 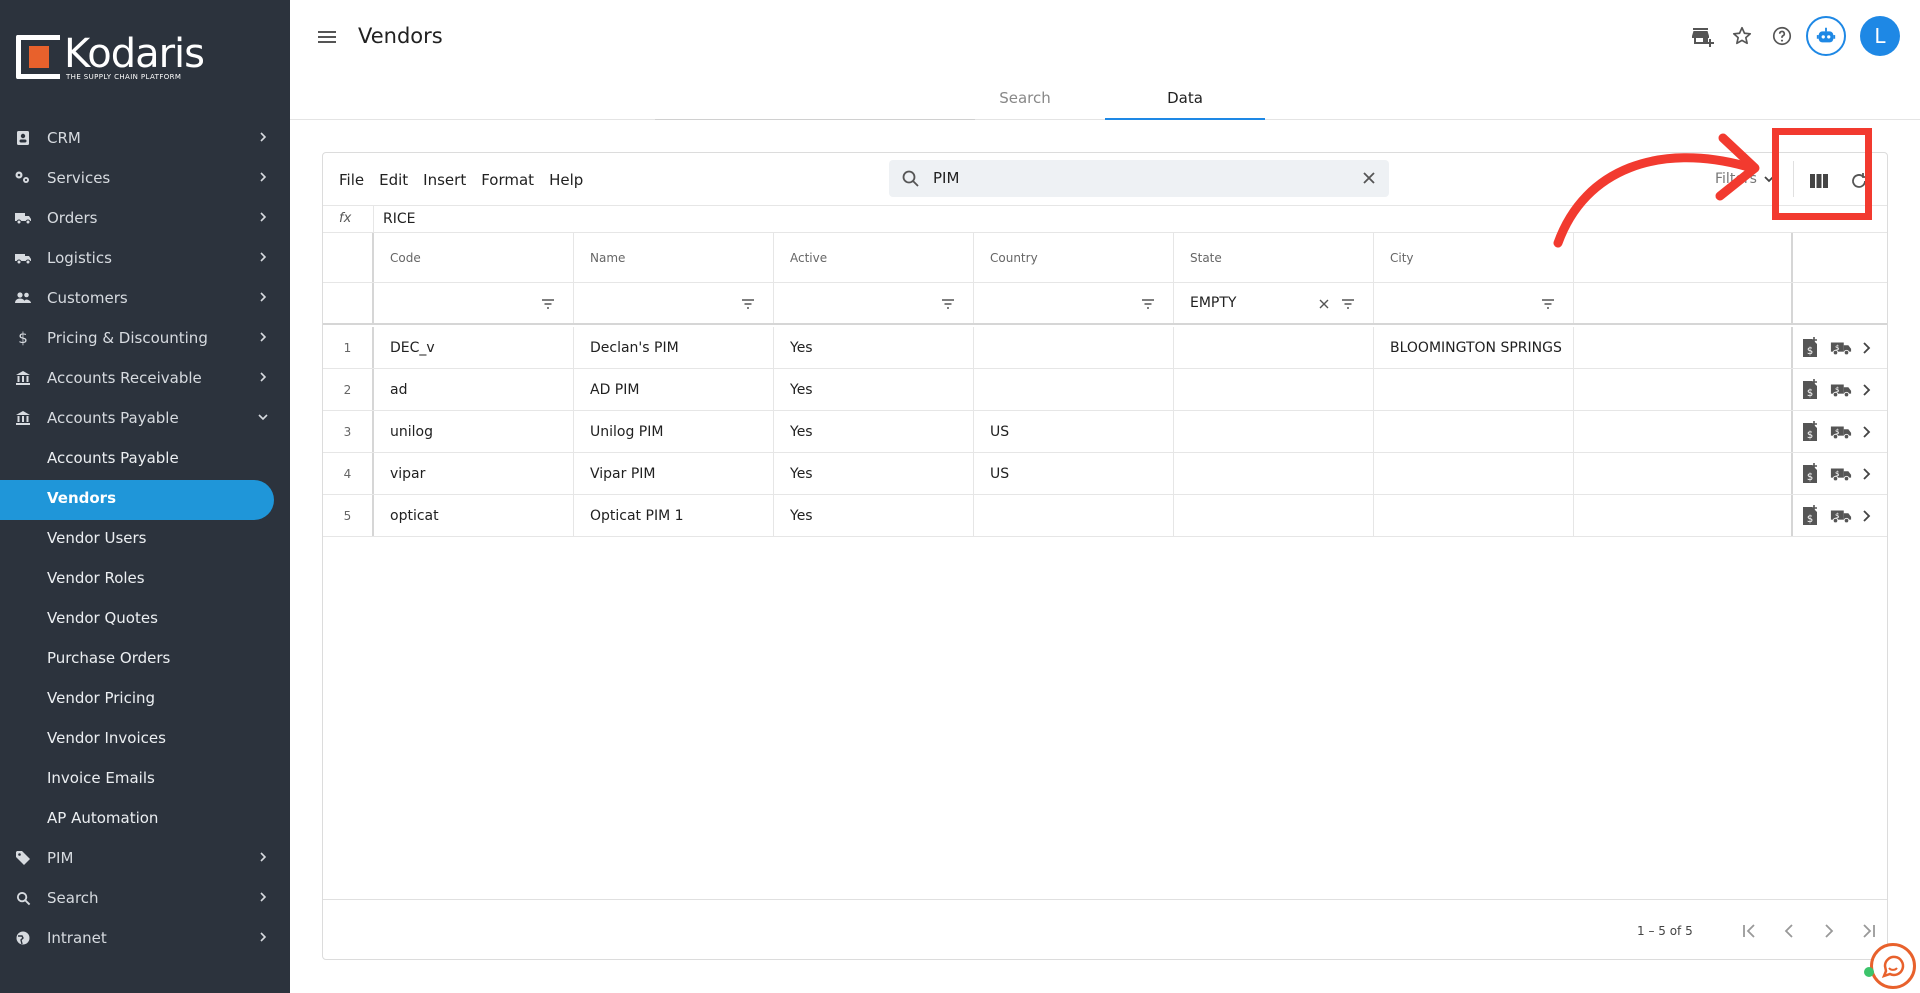 What do you see at coordinates (1274, 257) in the screenshot?
I see `column-header-state: State` at bounding box center [1274, 257].